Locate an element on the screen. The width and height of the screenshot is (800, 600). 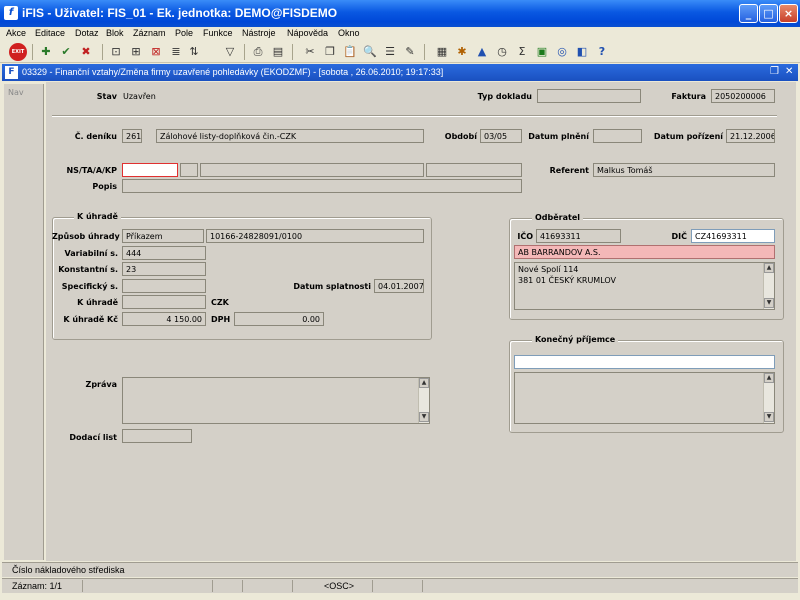
preview-icon: ▤ is located at coordinates (278, 52).